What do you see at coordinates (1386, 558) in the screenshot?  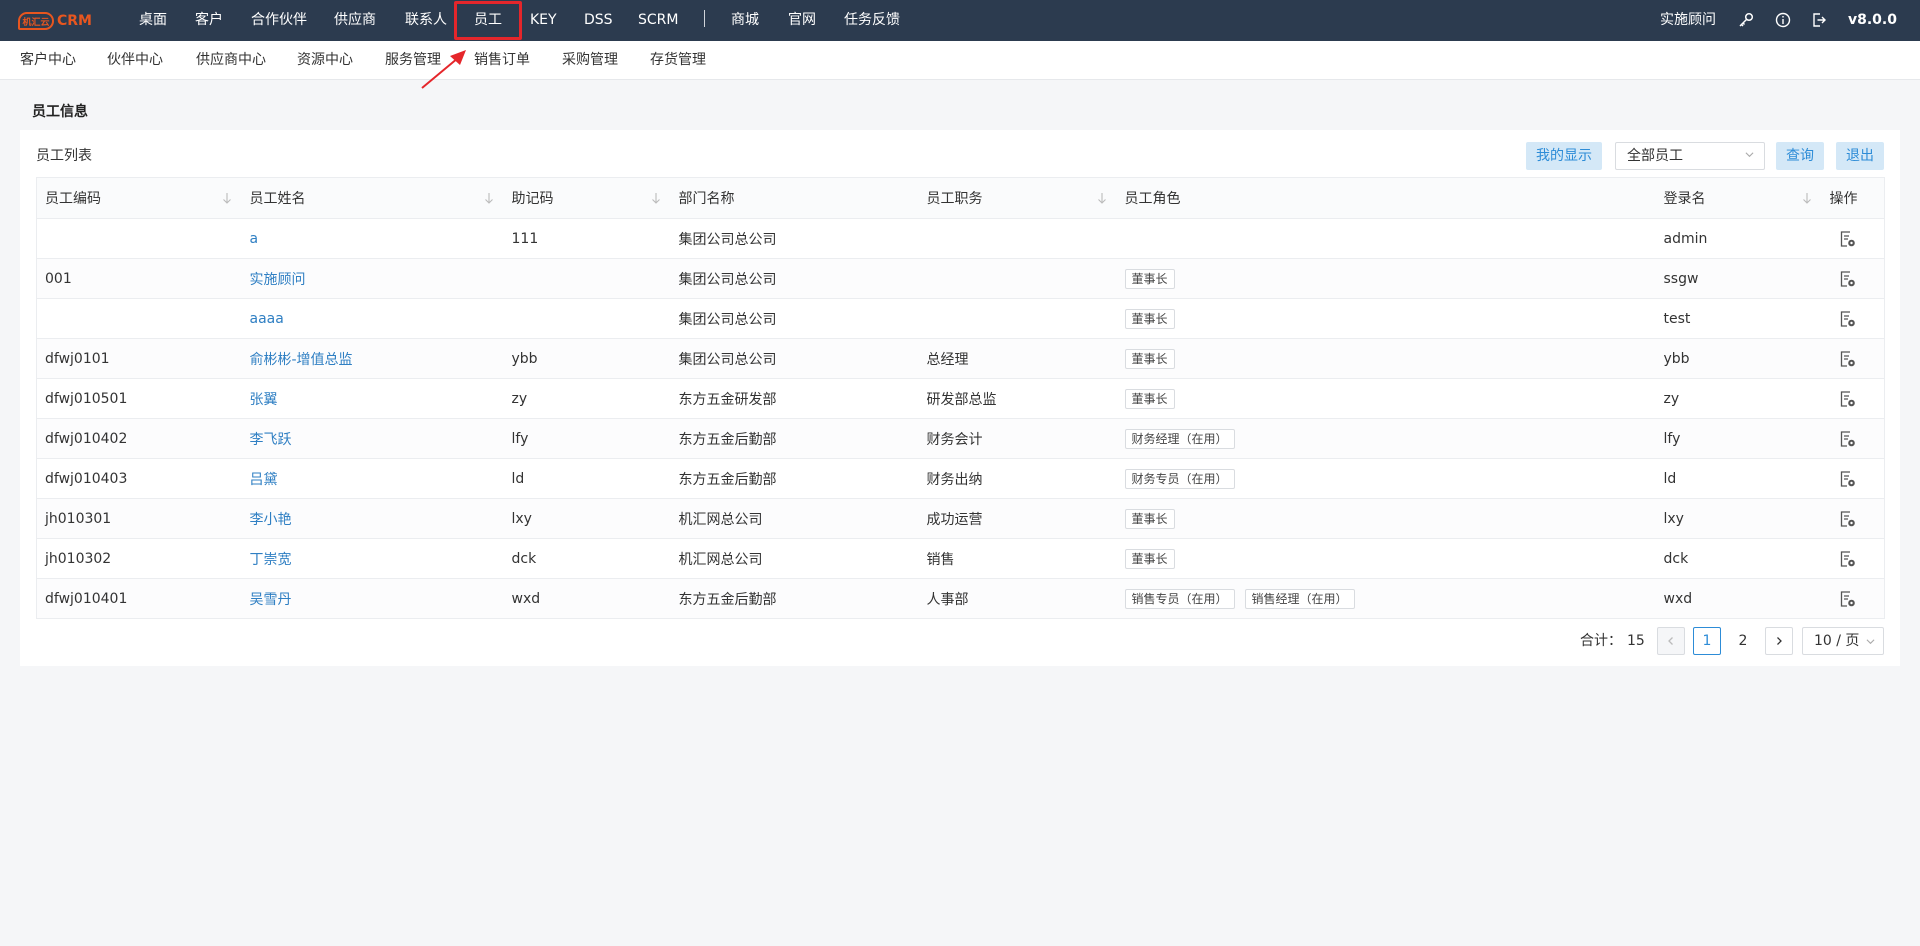 I see `role-cell: 董事长` at bounding box center [1386, 558].